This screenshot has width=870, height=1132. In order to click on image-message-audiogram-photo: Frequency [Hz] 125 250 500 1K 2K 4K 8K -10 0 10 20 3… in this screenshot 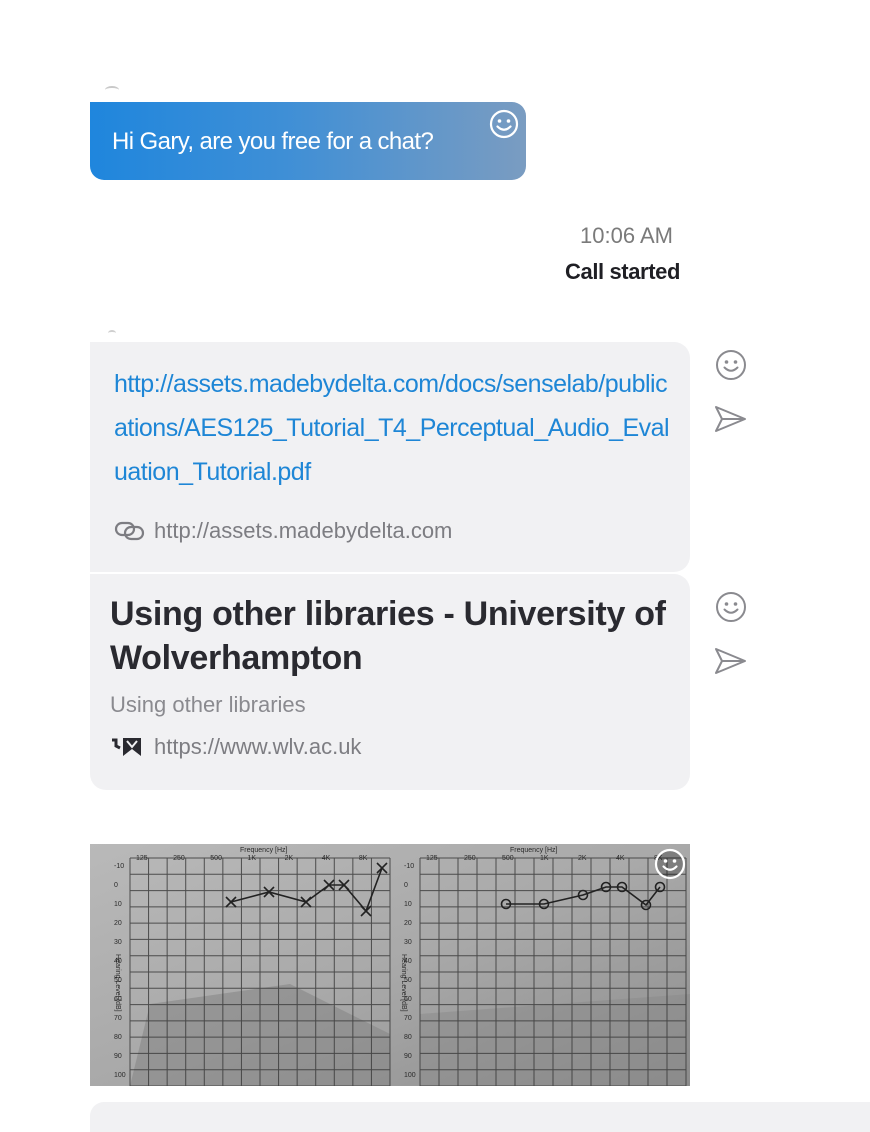, I will do `click(390, 965)`.